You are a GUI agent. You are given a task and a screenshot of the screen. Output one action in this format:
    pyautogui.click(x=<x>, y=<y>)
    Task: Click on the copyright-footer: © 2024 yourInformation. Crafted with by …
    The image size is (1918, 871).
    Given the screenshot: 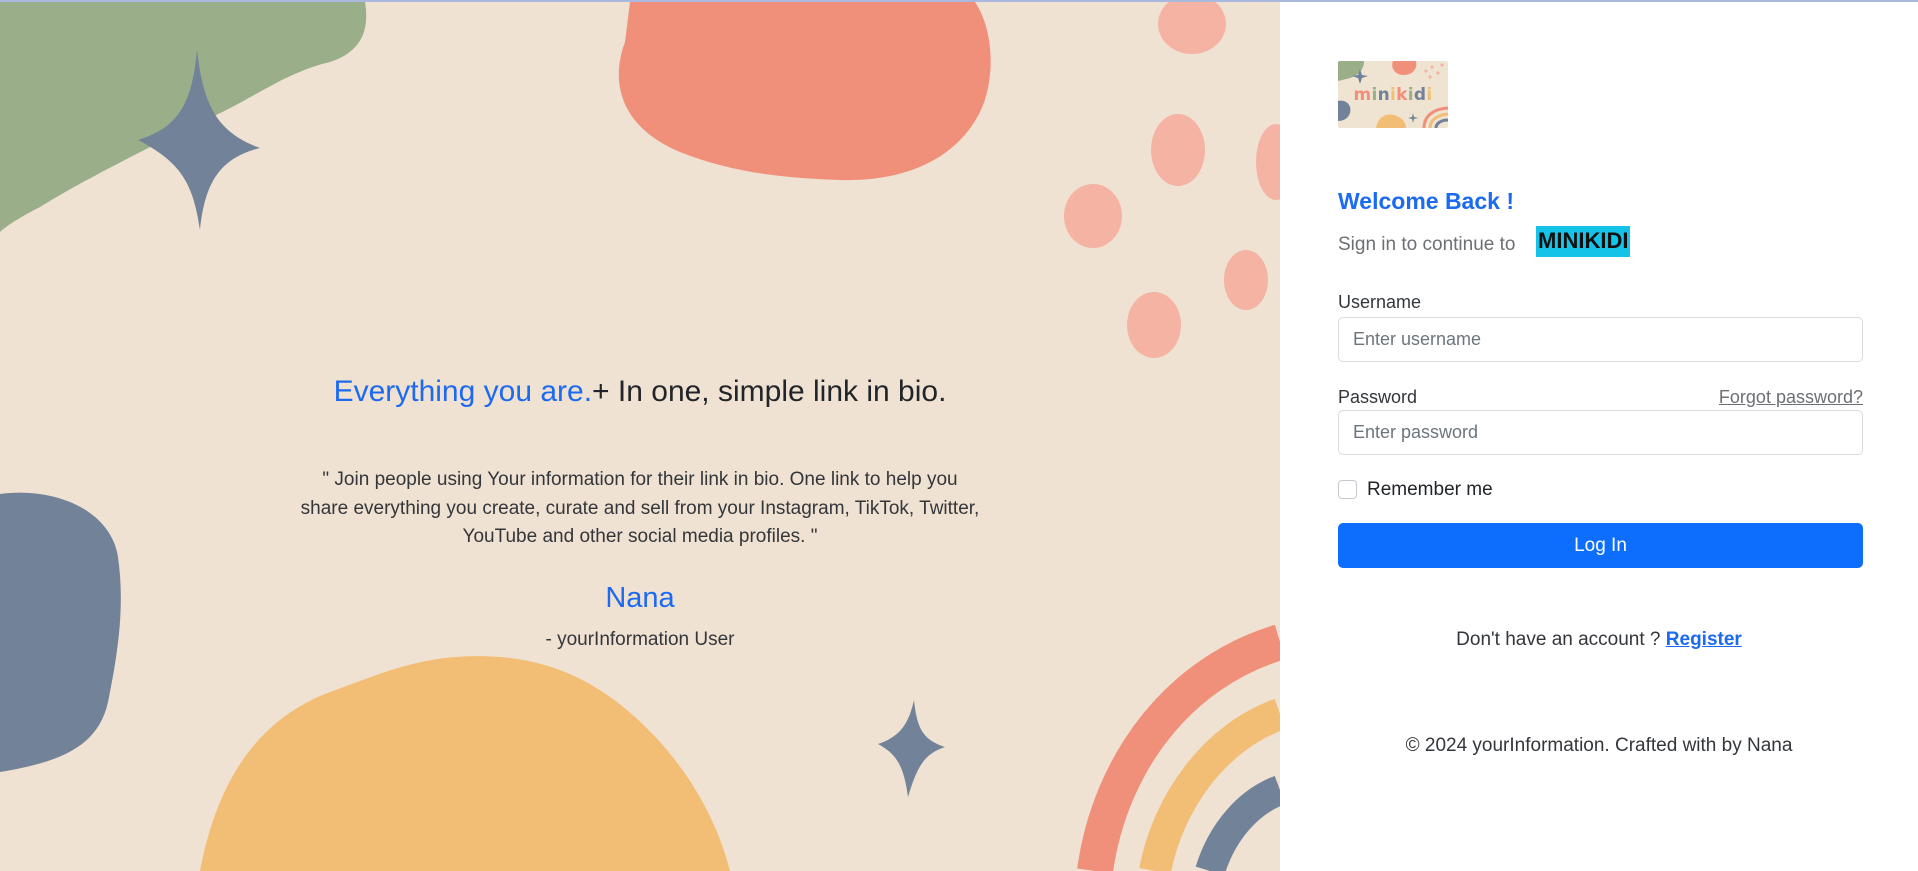 What is the action you would take?
    pyautogui.click(x=1599, y=745)
    